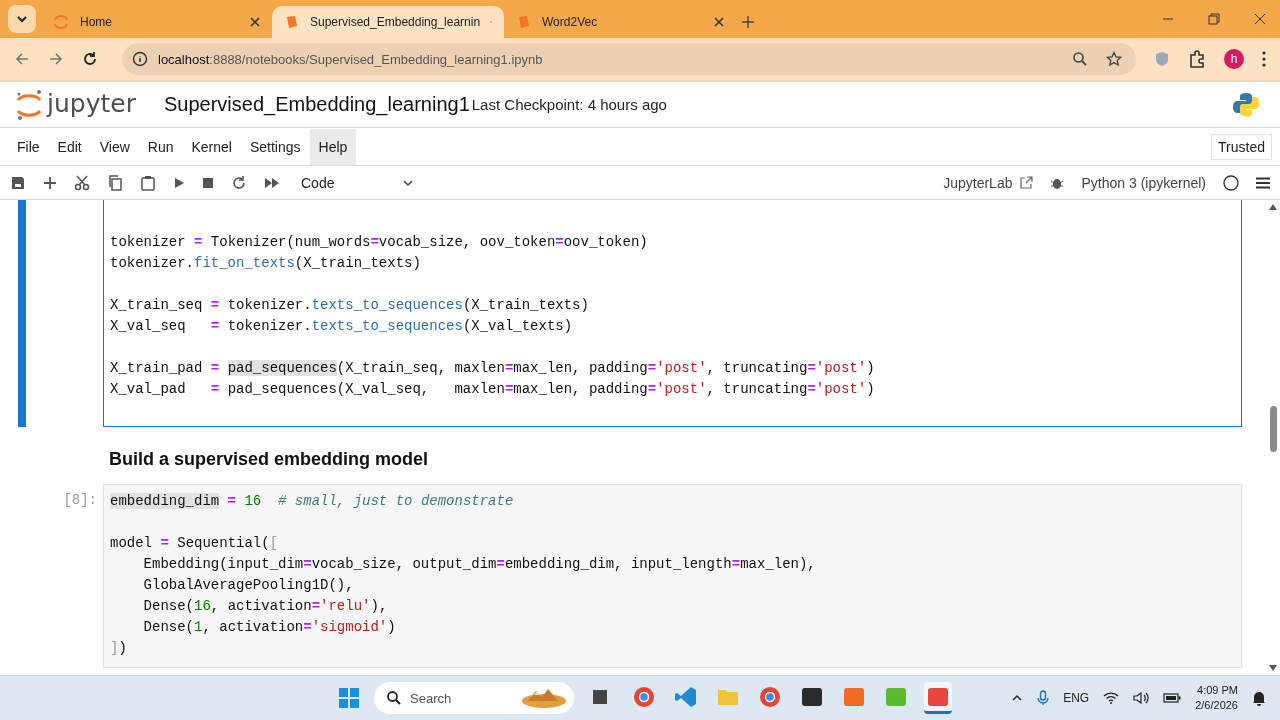 This screenshot has height=720, width=1280. What do you see at coordinates (1217, 690) in the screenshot?
I see `clock-time: 4:09 PM` at bounding box center [1217, 690].